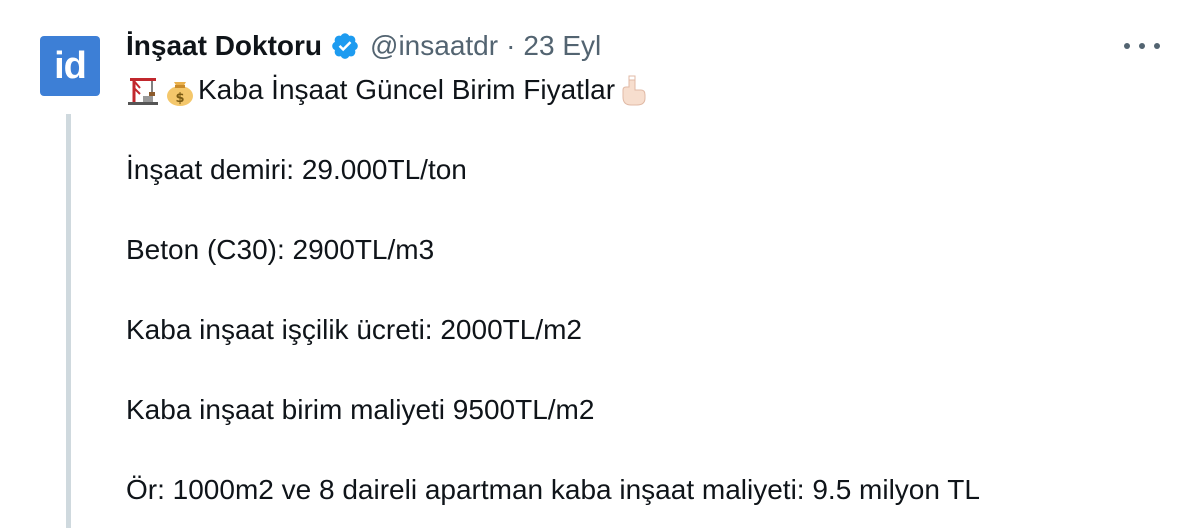 The image size is (1192, 528). I want to click on more-options-button, so click(1142, 46).